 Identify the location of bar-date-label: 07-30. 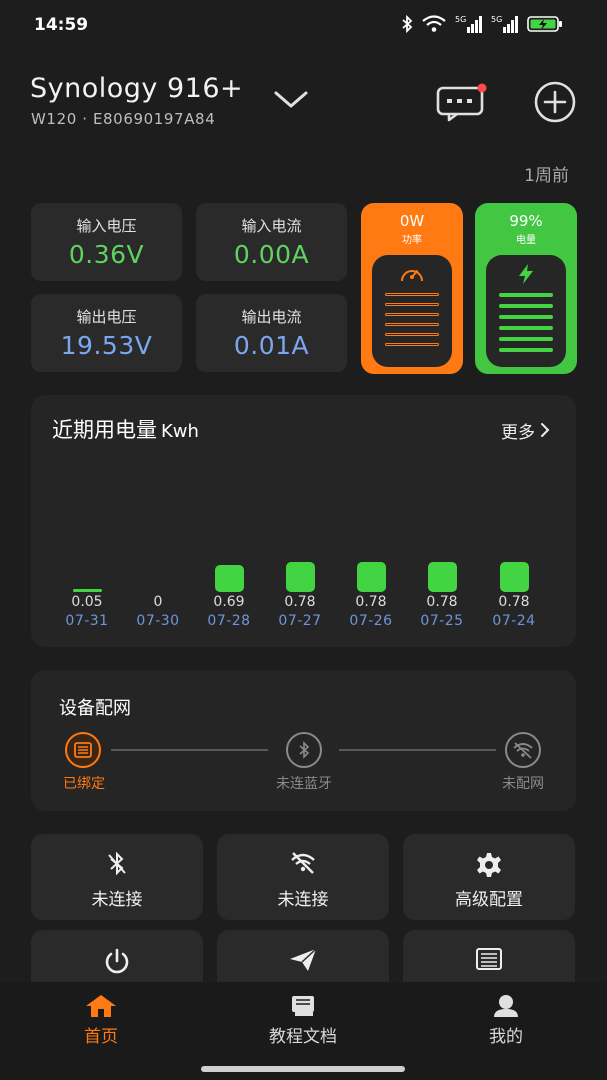
(158, 621).